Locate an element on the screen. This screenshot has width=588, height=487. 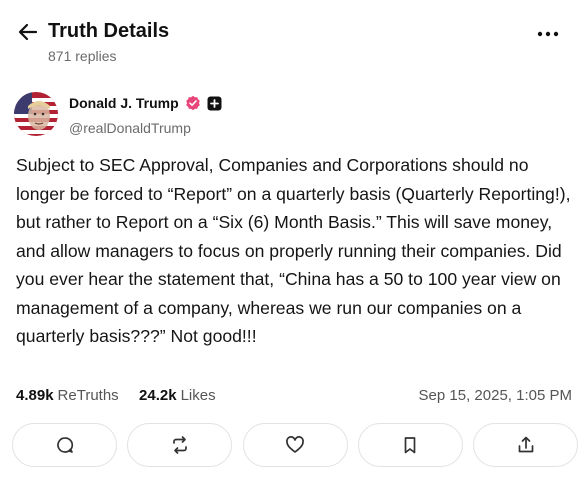
plus-badge-icon is located at coordinates (214, 103).